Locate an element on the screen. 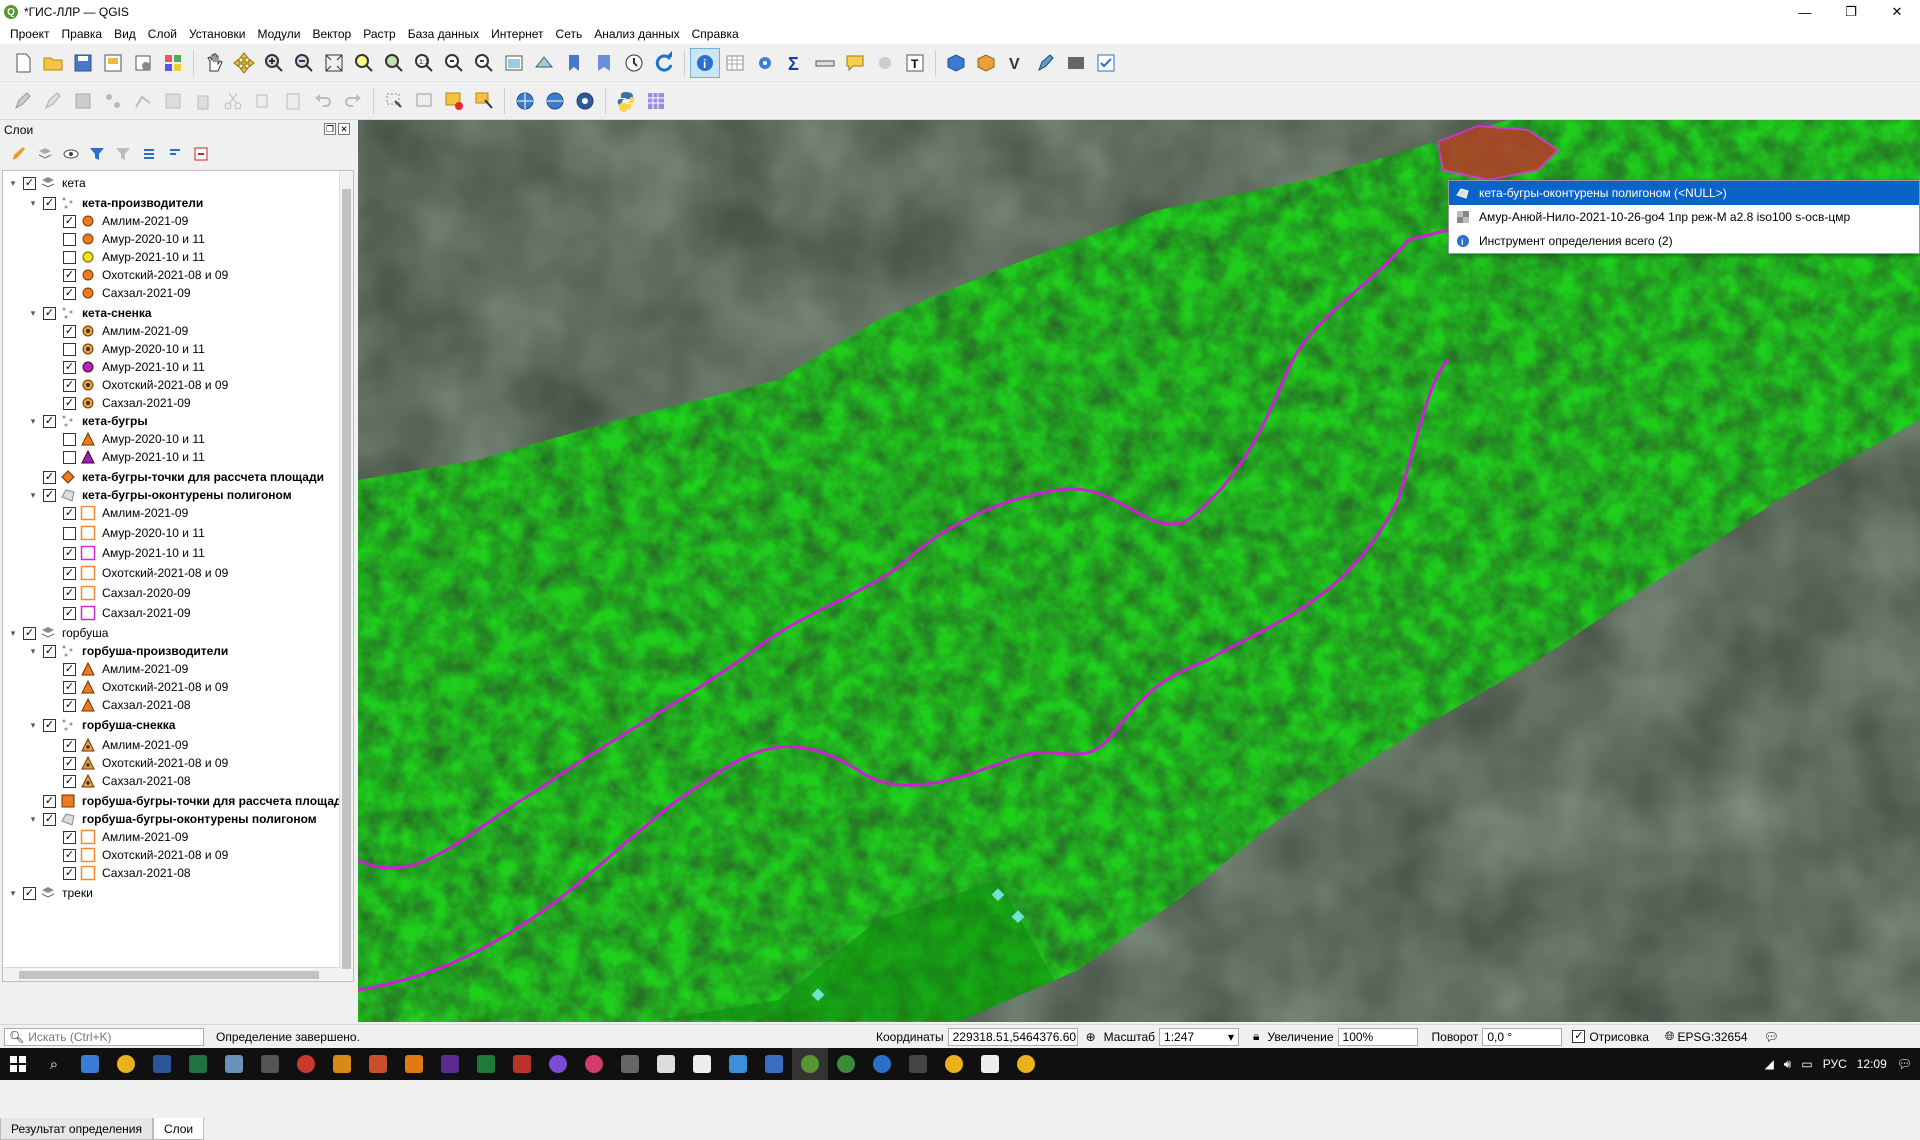 The width and height of the screenshot is (1920, 1140). add-group-button is located at coordinates (45, 154).